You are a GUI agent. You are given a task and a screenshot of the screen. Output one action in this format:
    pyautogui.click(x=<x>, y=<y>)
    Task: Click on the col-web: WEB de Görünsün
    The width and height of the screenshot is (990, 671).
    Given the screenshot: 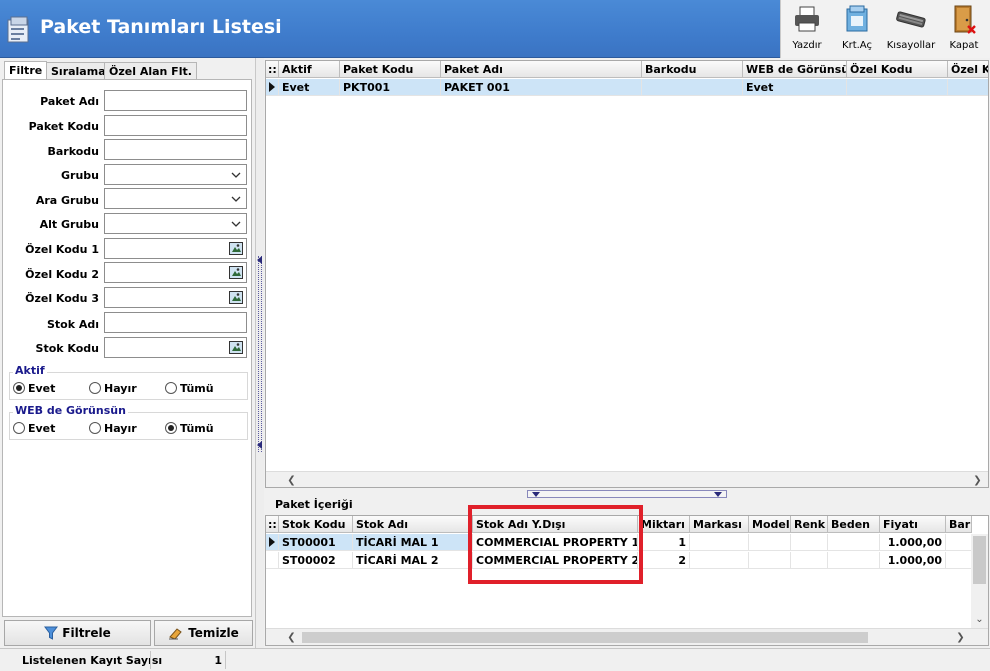 What is the action you would take?
    pyautogui.click(x=795, y=69)
    